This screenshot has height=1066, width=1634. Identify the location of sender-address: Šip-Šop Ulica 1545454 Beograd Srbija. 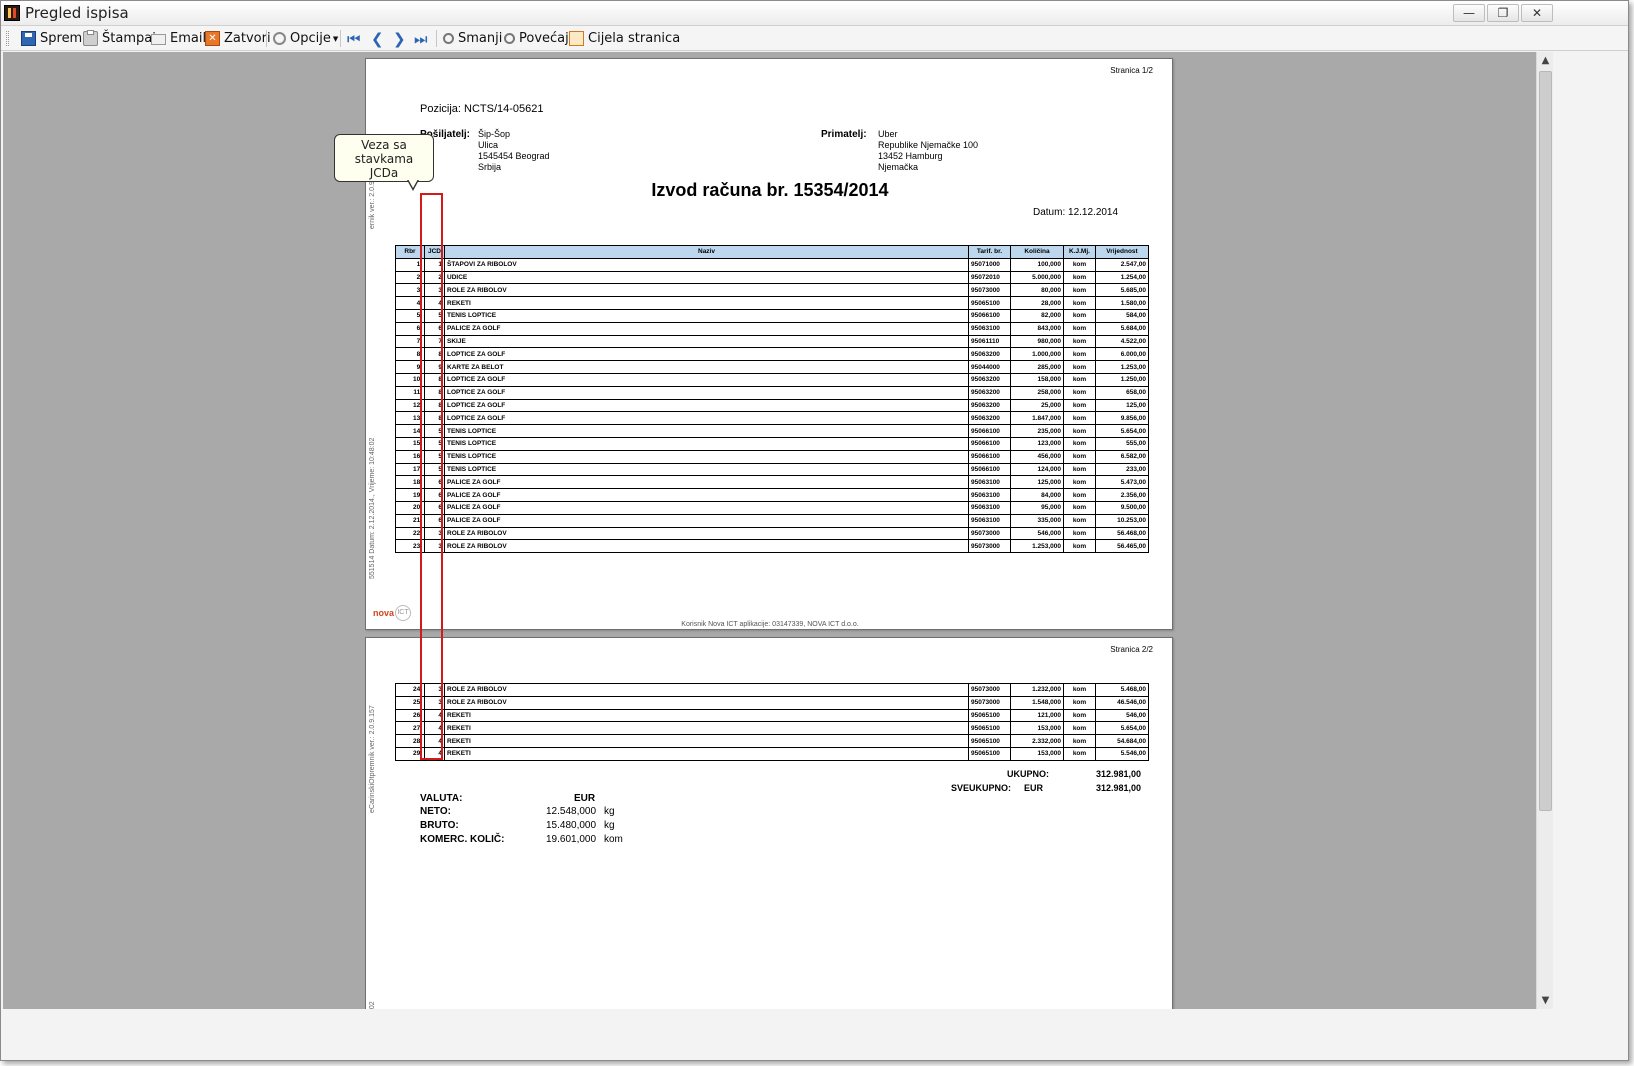
(514, 151).